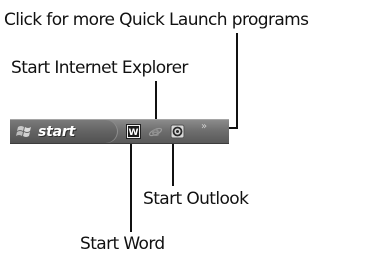 The image size is (378, 257). I want to click on leader-line-ie, so click(156, 101).